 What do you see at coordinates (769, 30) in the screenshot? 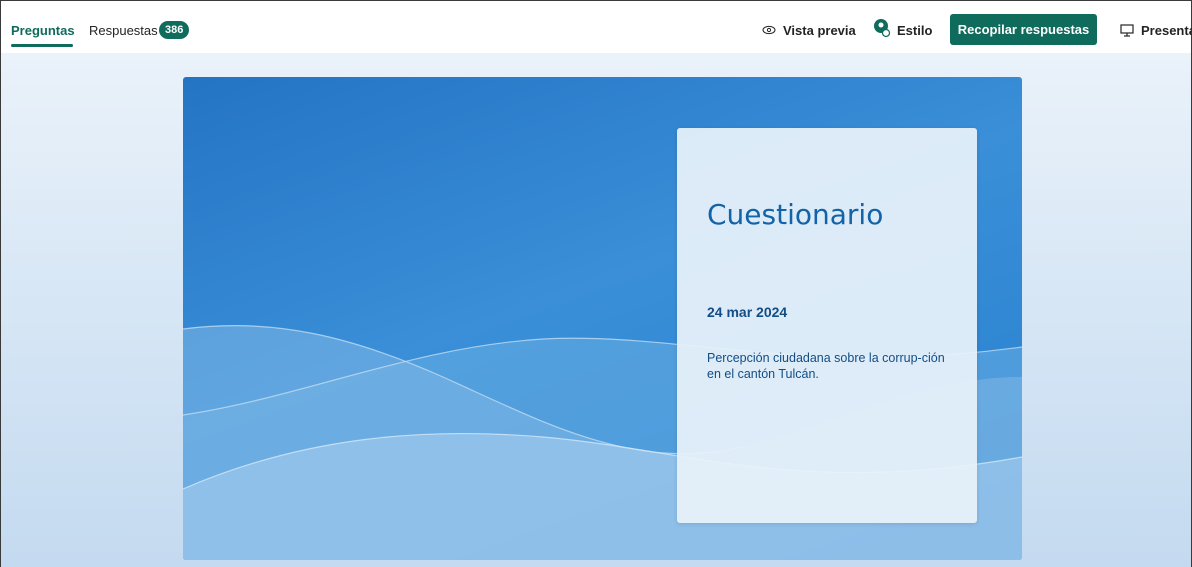
I see `eye-icon` at bounding box center [769, 30].